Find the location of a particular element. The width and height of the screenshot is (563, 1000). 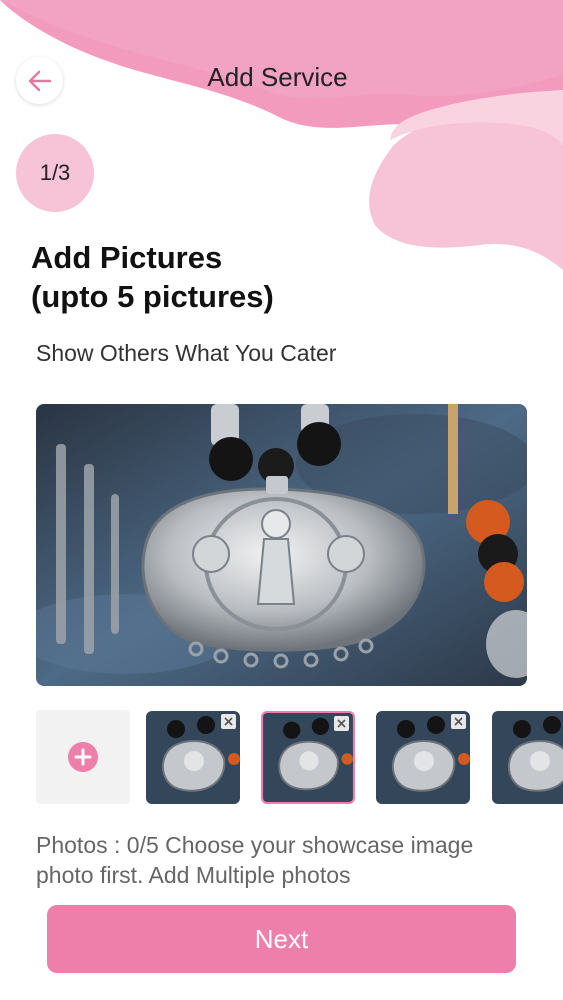

thumbnail-strip is located at coordinates (299, 758).